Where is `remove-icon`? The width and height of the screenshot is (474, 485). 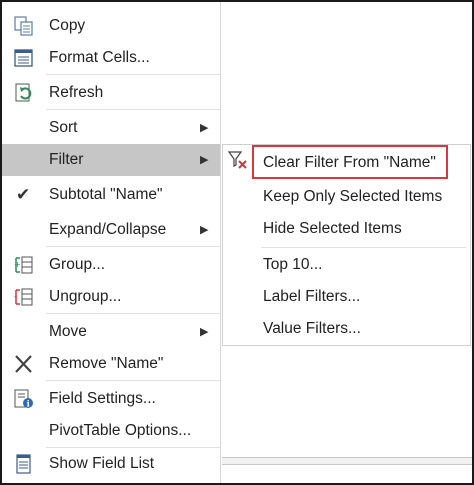 remove-icon is located at coordinates (23, 364).